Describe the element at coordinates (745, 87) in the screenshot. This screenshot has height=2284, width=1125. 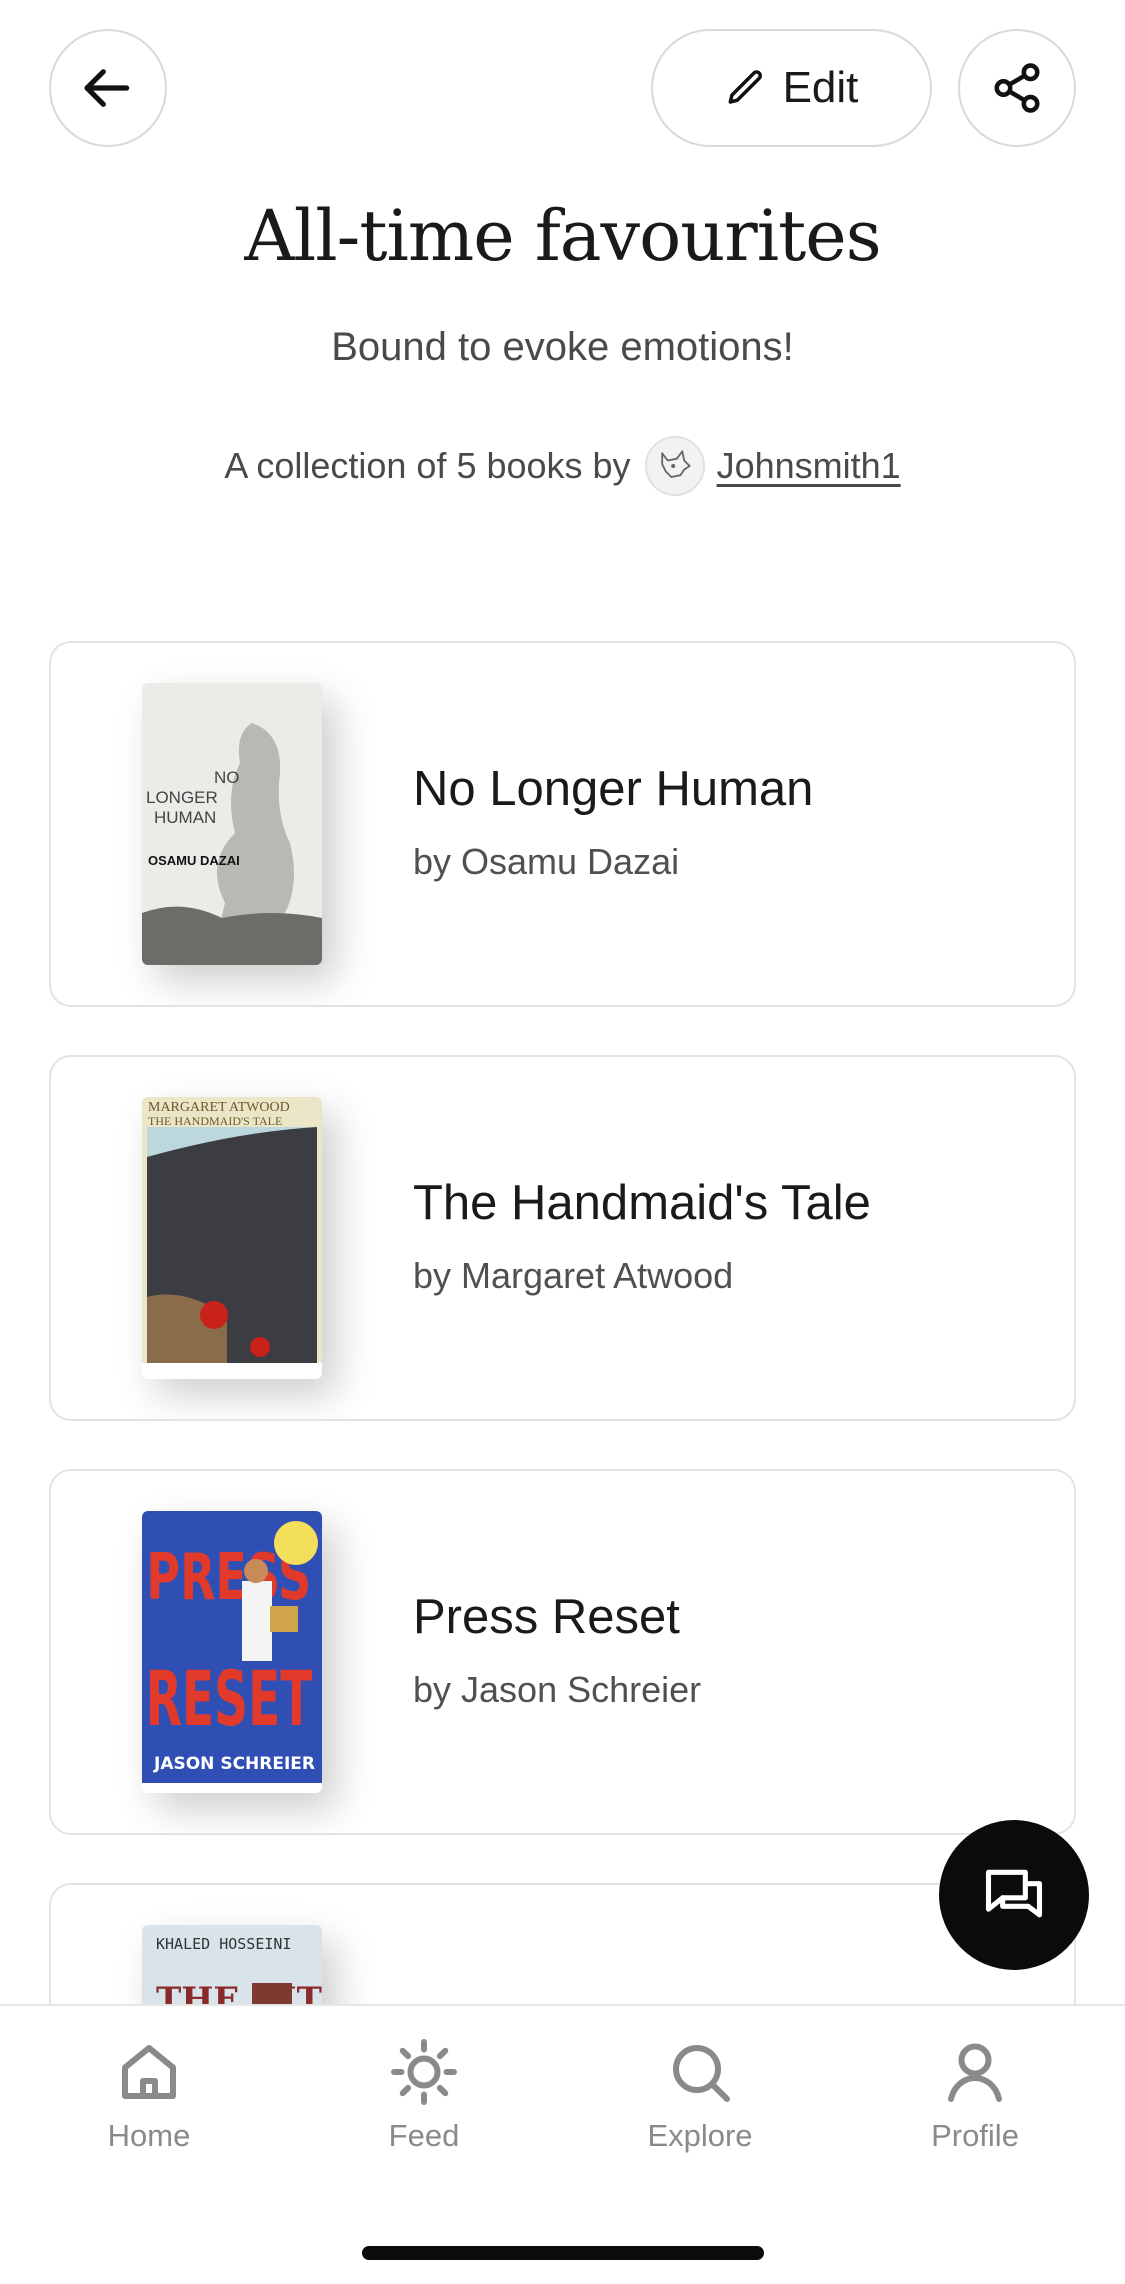
I see `pencil-icon` at that location.